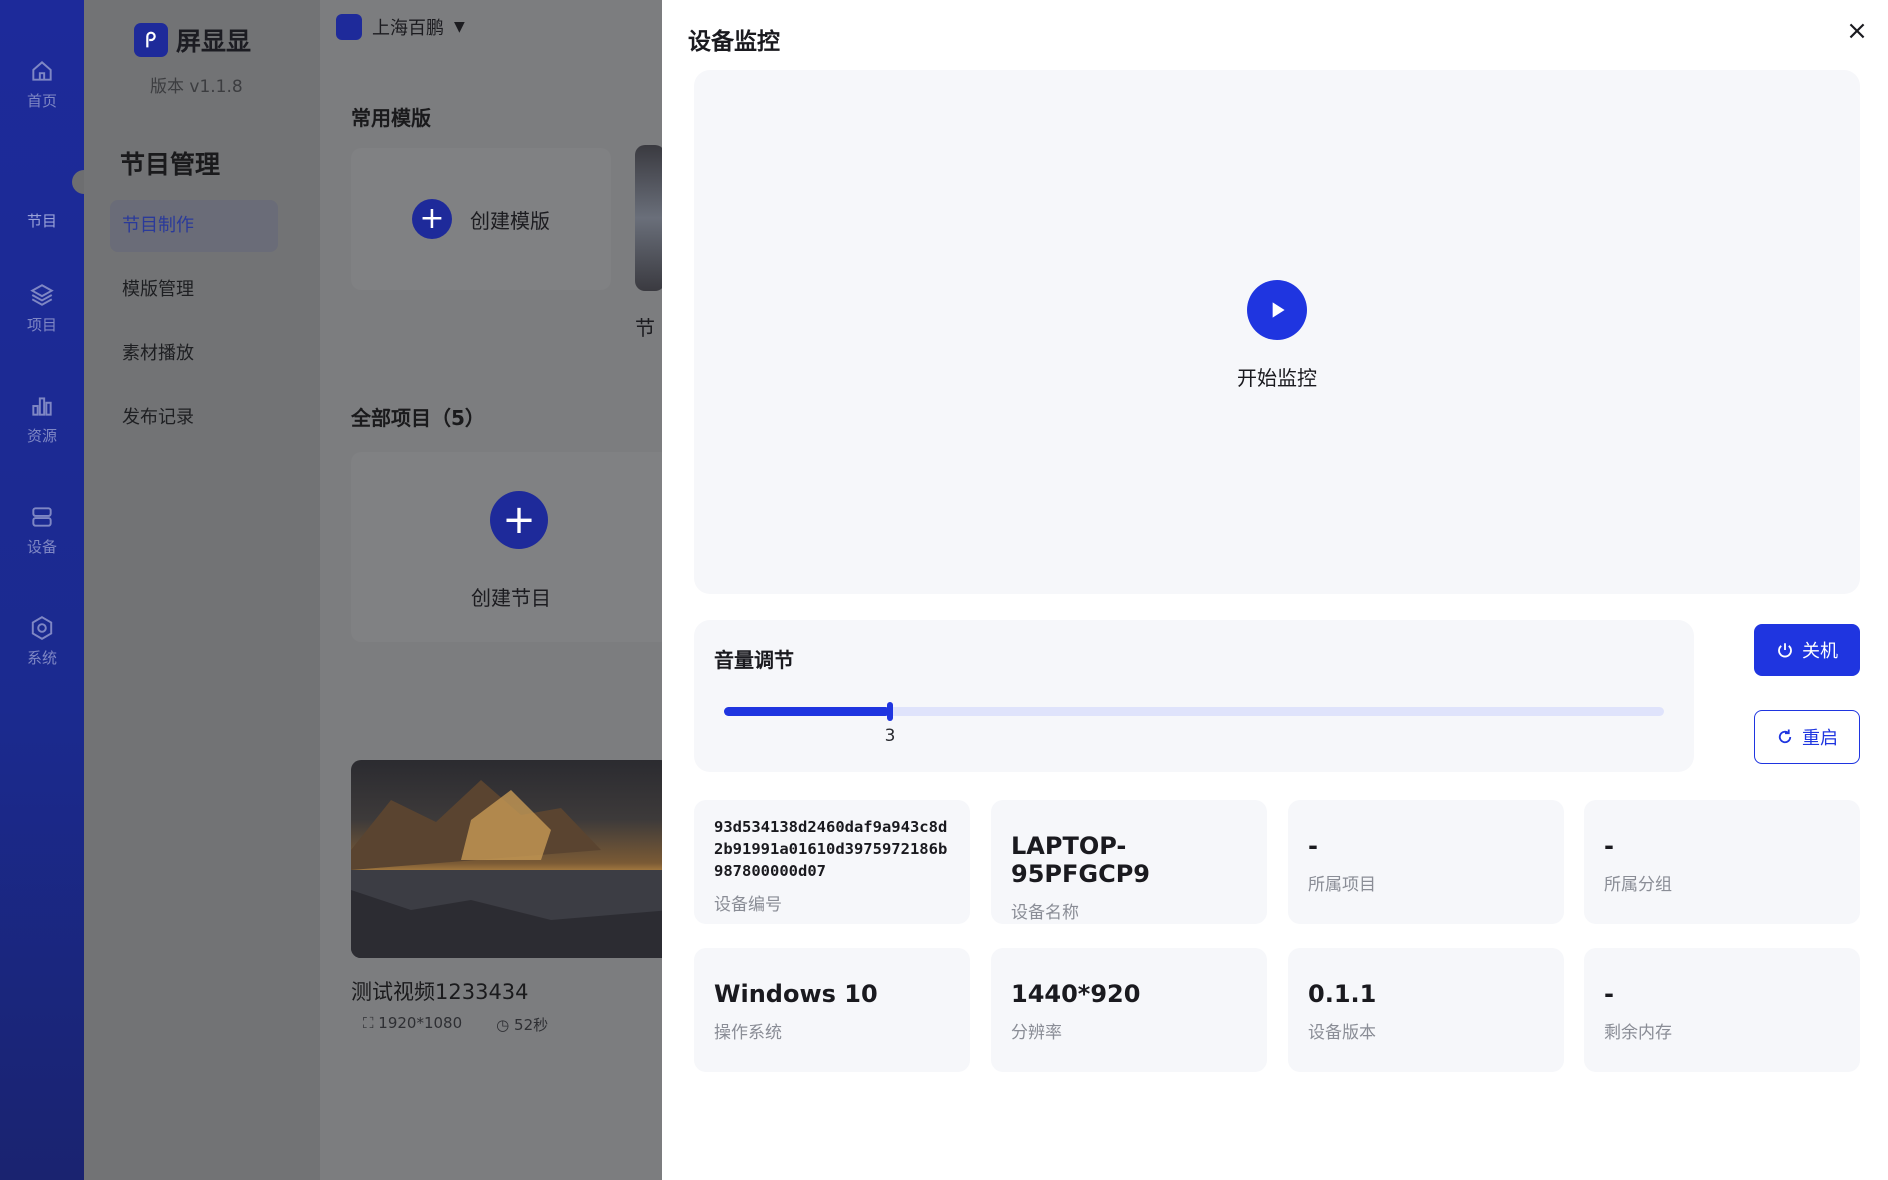 This screenshot has width=1888, height=1180. I want to click on app-logo: 屏显显, so click(192, 40).